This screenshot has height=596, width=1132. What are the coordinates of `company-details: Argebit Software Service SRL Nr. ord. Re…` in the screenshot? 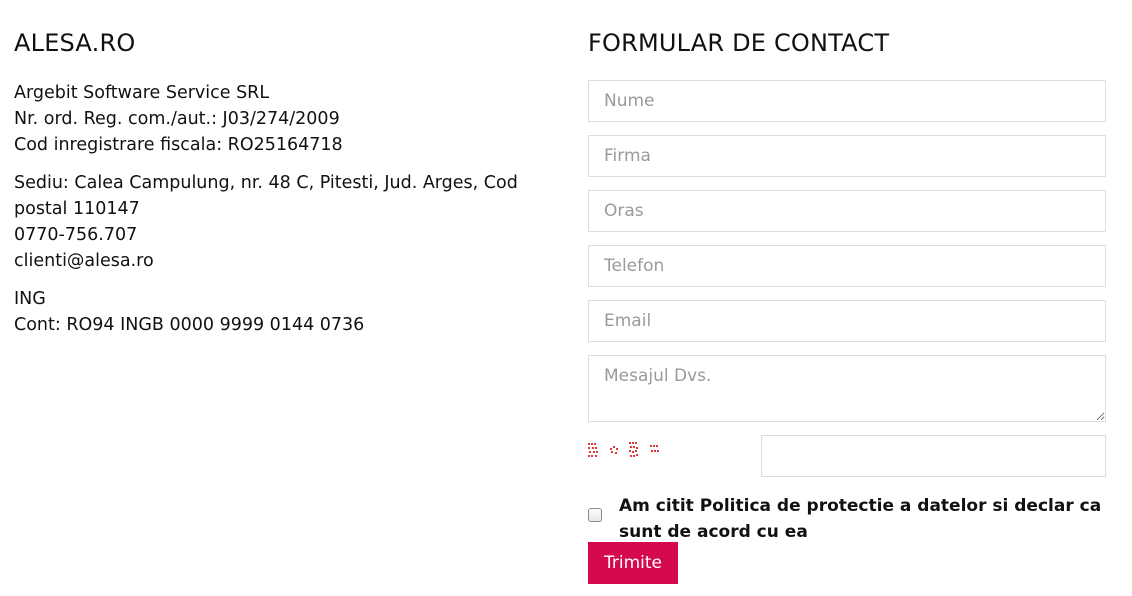 It's located at (284, 119).